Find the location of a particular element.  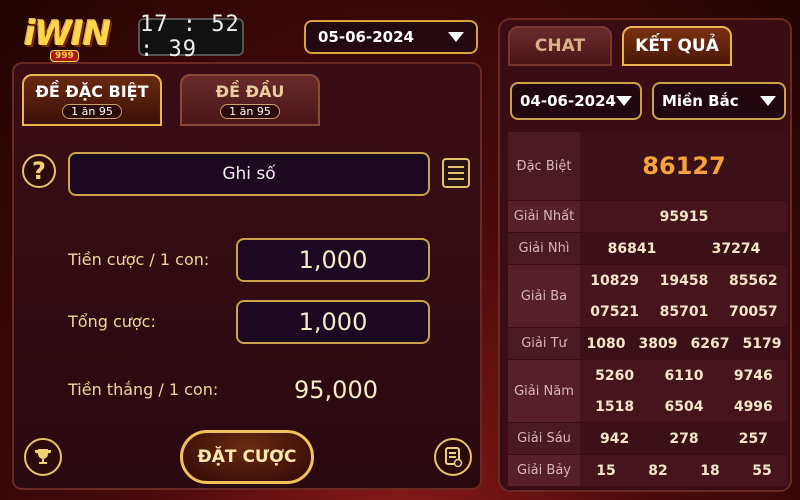

tab-label: ĐỀ ĐẶC BIỆT is located at coordinates (92, 91).